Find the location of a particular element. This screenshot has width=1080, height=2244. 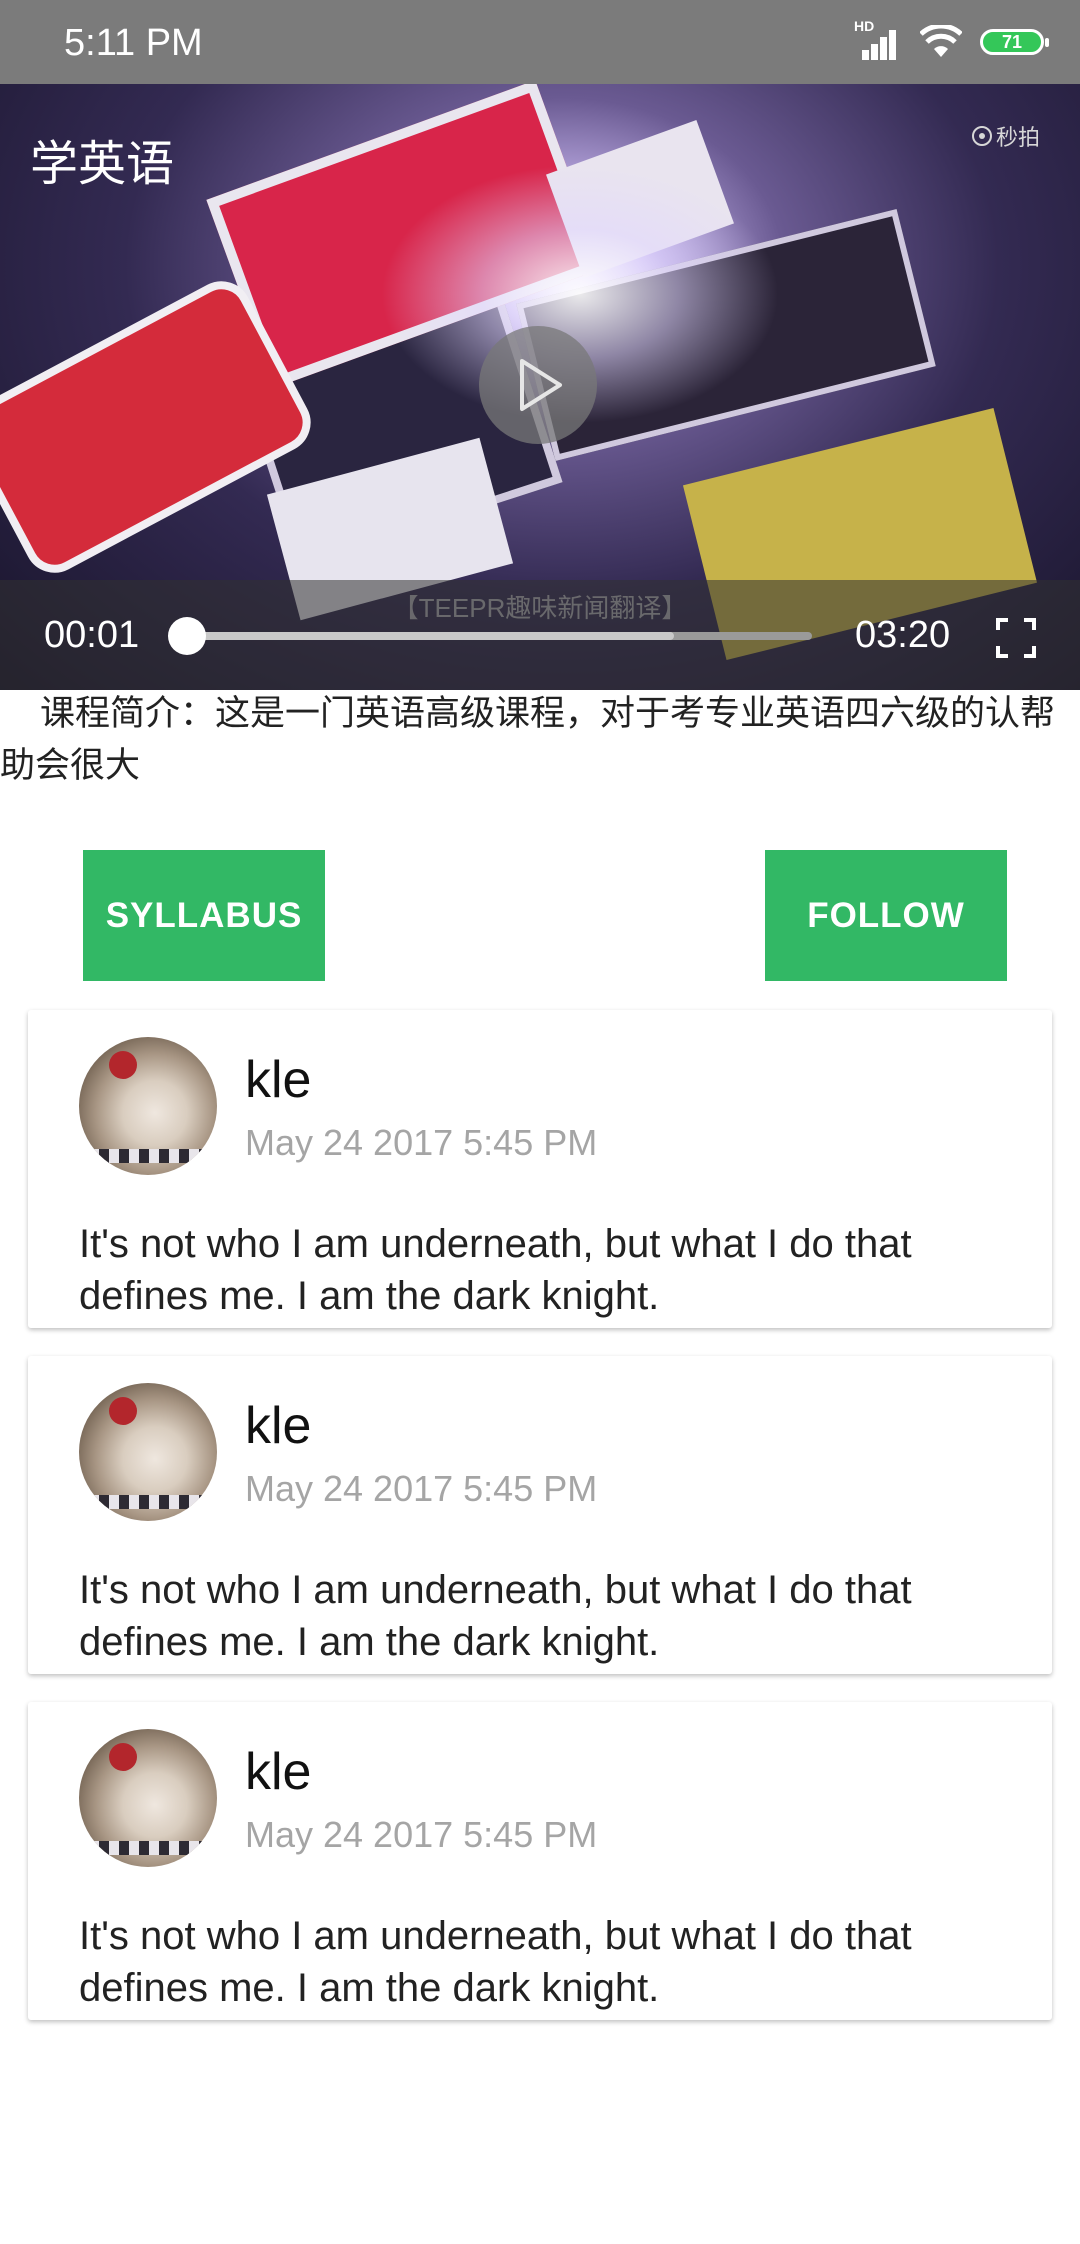

syllabus-button: SYLLABUS is located at coordinates (204, 915).